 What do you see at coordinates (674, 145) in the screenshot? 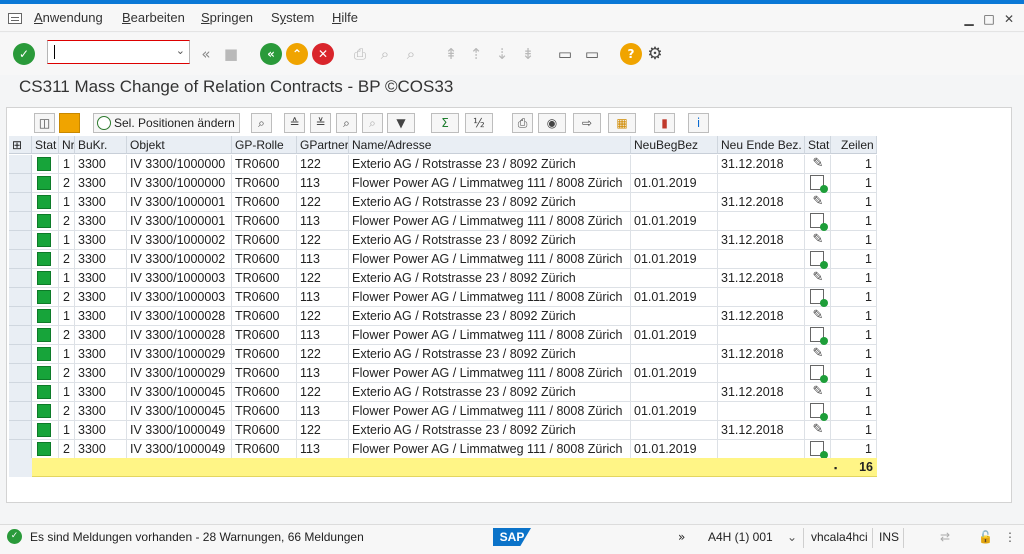
I see `col-header-neubegbez: NeuBegBez` at bounding box center [674, 145].